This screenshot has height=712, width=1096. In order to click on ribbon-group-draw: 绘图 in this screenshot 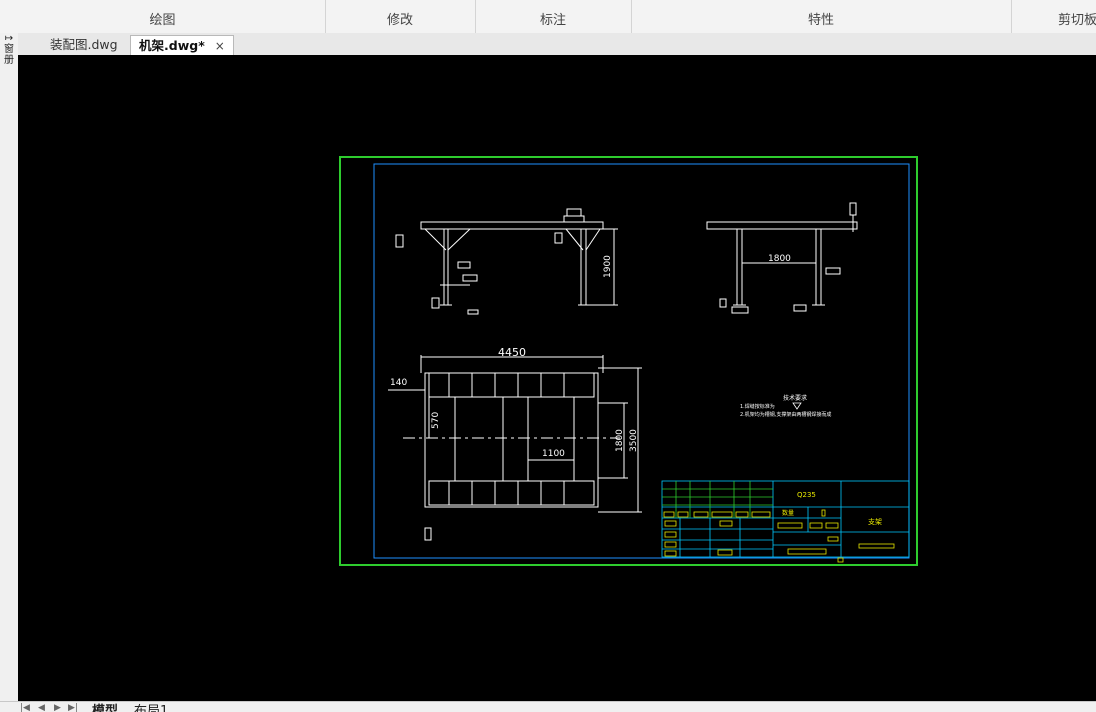, I will do `click(163, 16)`.